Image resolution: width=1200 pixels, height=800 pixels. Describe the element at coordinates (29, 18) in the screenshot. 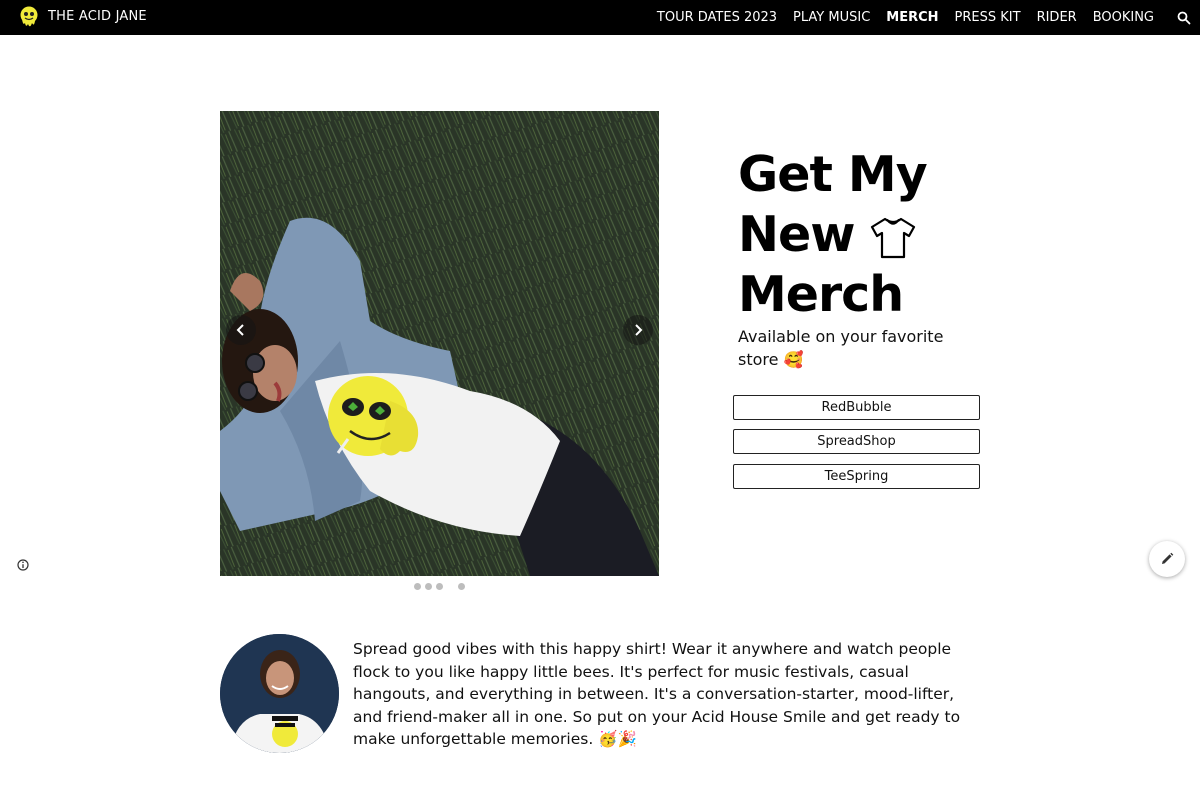

I see `acid-smiley-logo` at that location.